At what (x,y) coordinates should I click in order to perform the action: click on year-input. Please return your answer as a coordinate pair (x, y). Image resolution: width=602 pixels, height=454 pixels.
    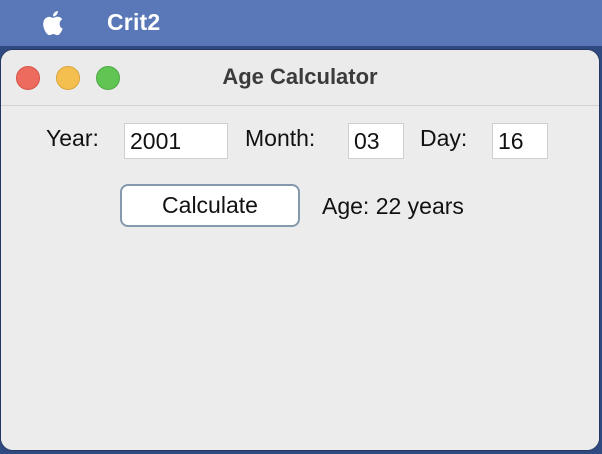
    Looking at the image, I should click on (176, 141).